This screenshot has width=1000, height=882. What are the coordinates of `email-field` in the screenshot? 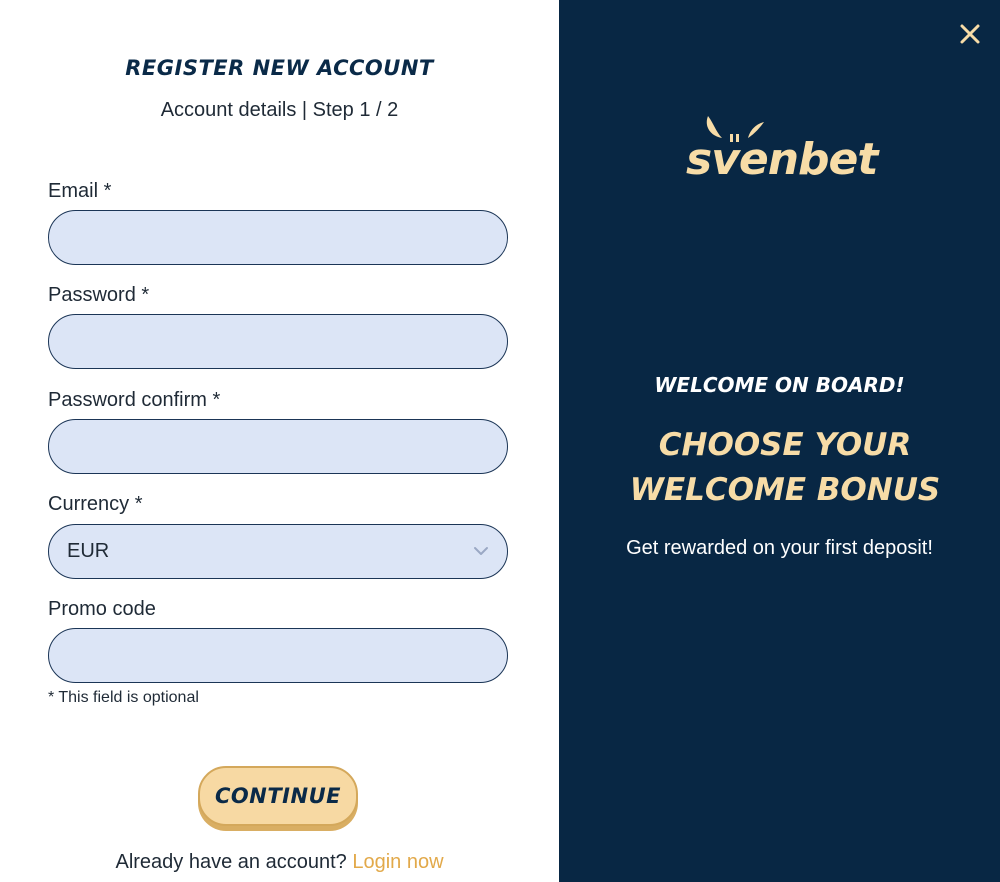 It's located at (278, 237).